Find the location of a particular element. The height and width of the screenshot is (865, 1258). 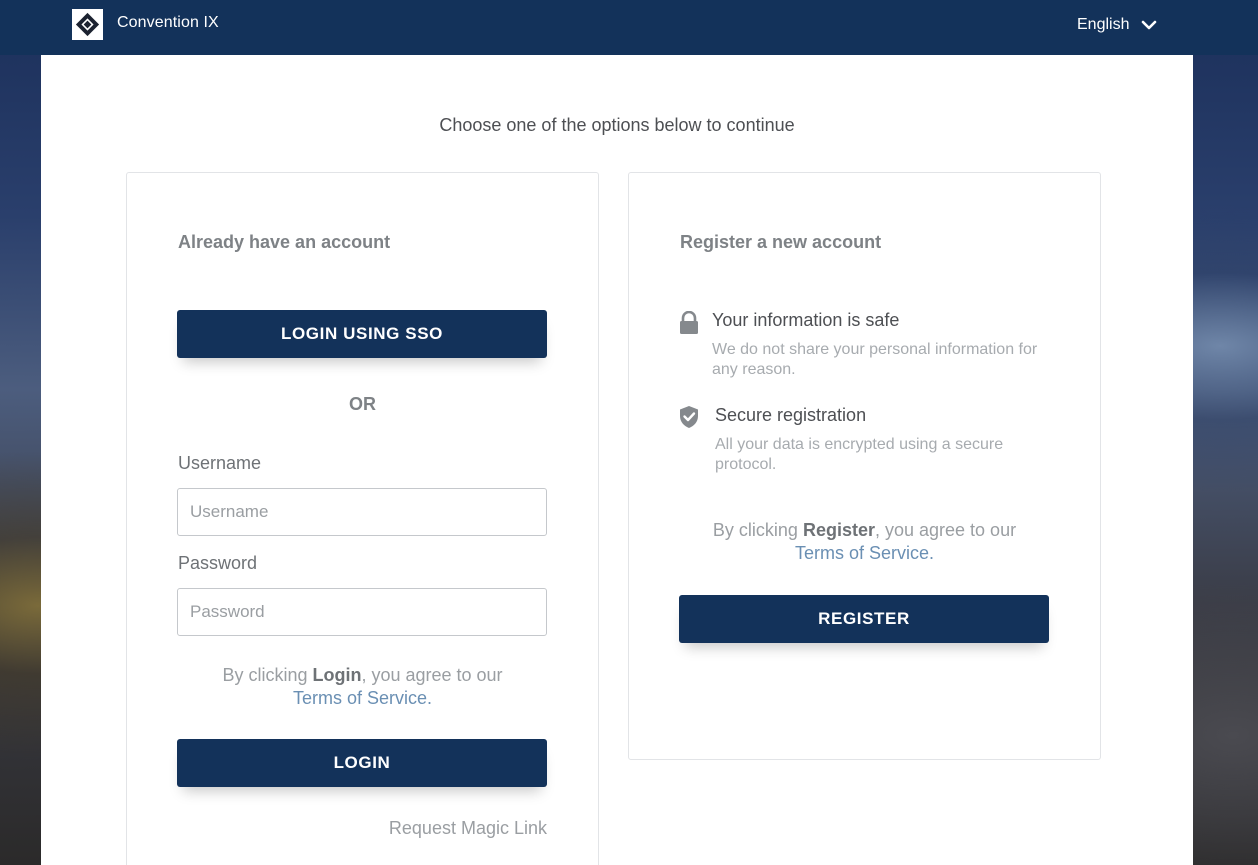

login-terms-middle: , you agree to our is located at coordinates (432, 675).